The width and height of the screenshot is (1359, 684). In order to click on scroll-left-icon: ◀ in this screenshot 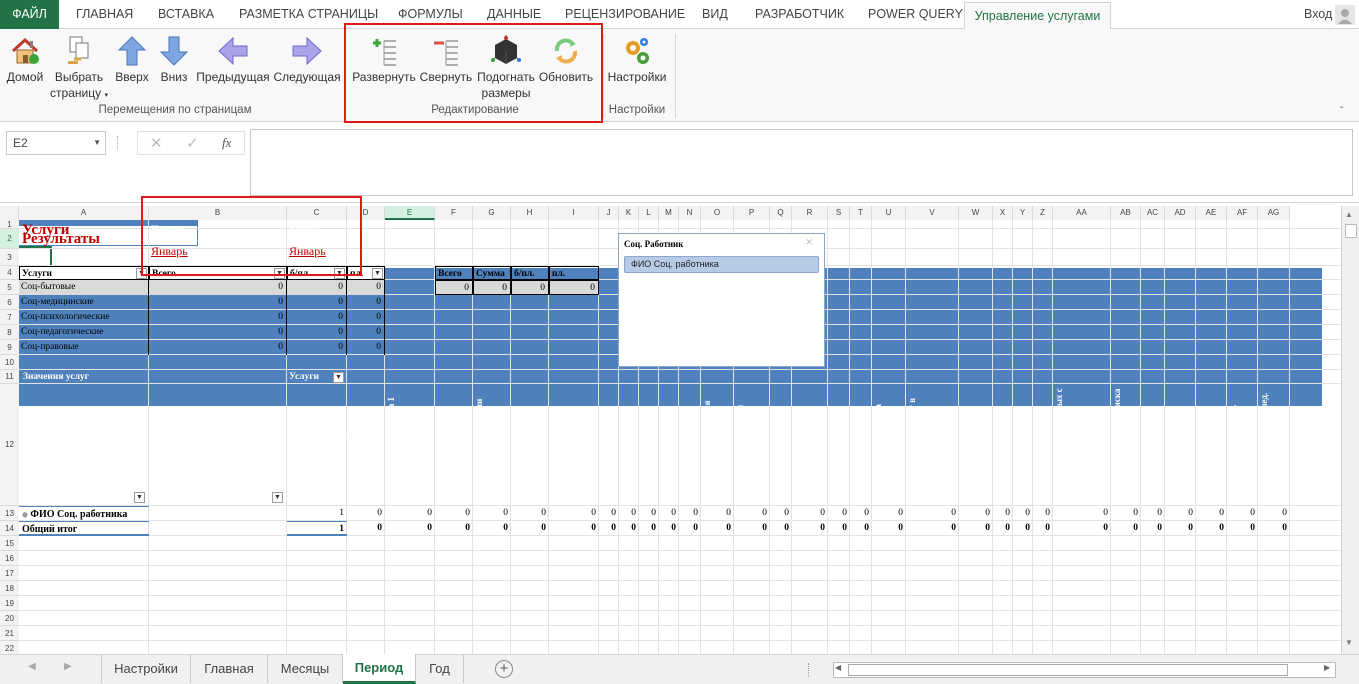, I will do `click(838, 667)`.